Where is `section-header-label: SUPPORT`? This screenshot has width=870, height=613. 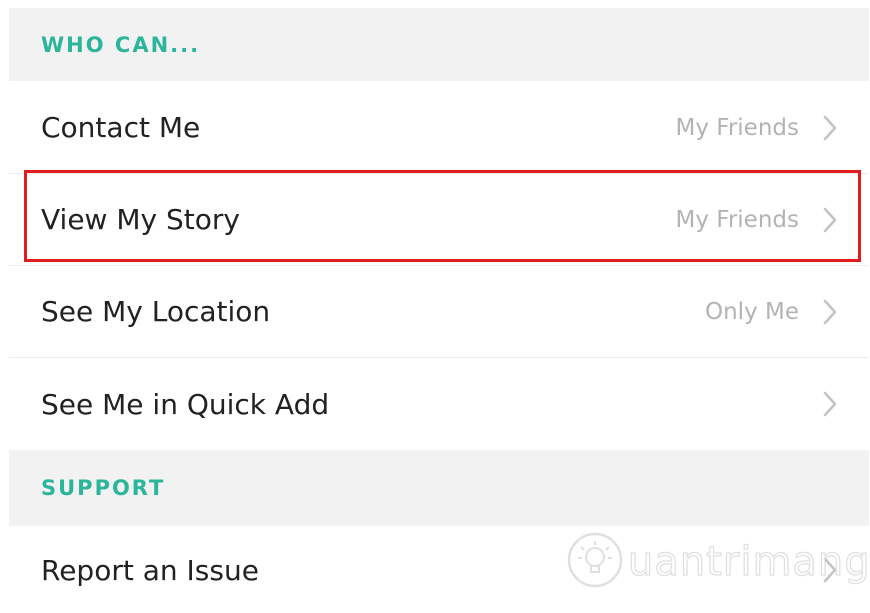 section-header-label: SUPPORT is located at coordinates (103, 488).